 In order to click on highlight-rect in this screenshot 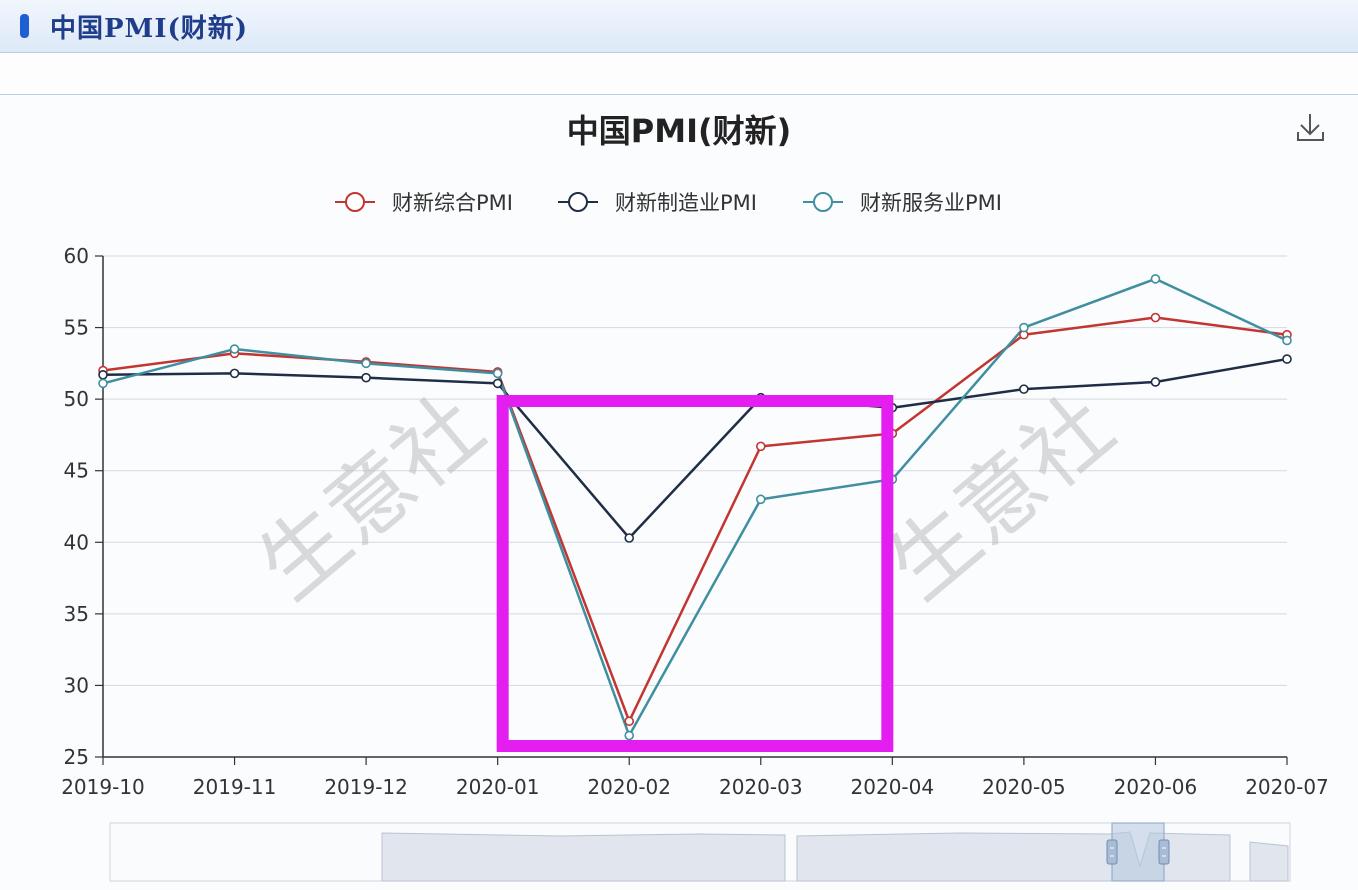, I will do `click(695, 573)`.